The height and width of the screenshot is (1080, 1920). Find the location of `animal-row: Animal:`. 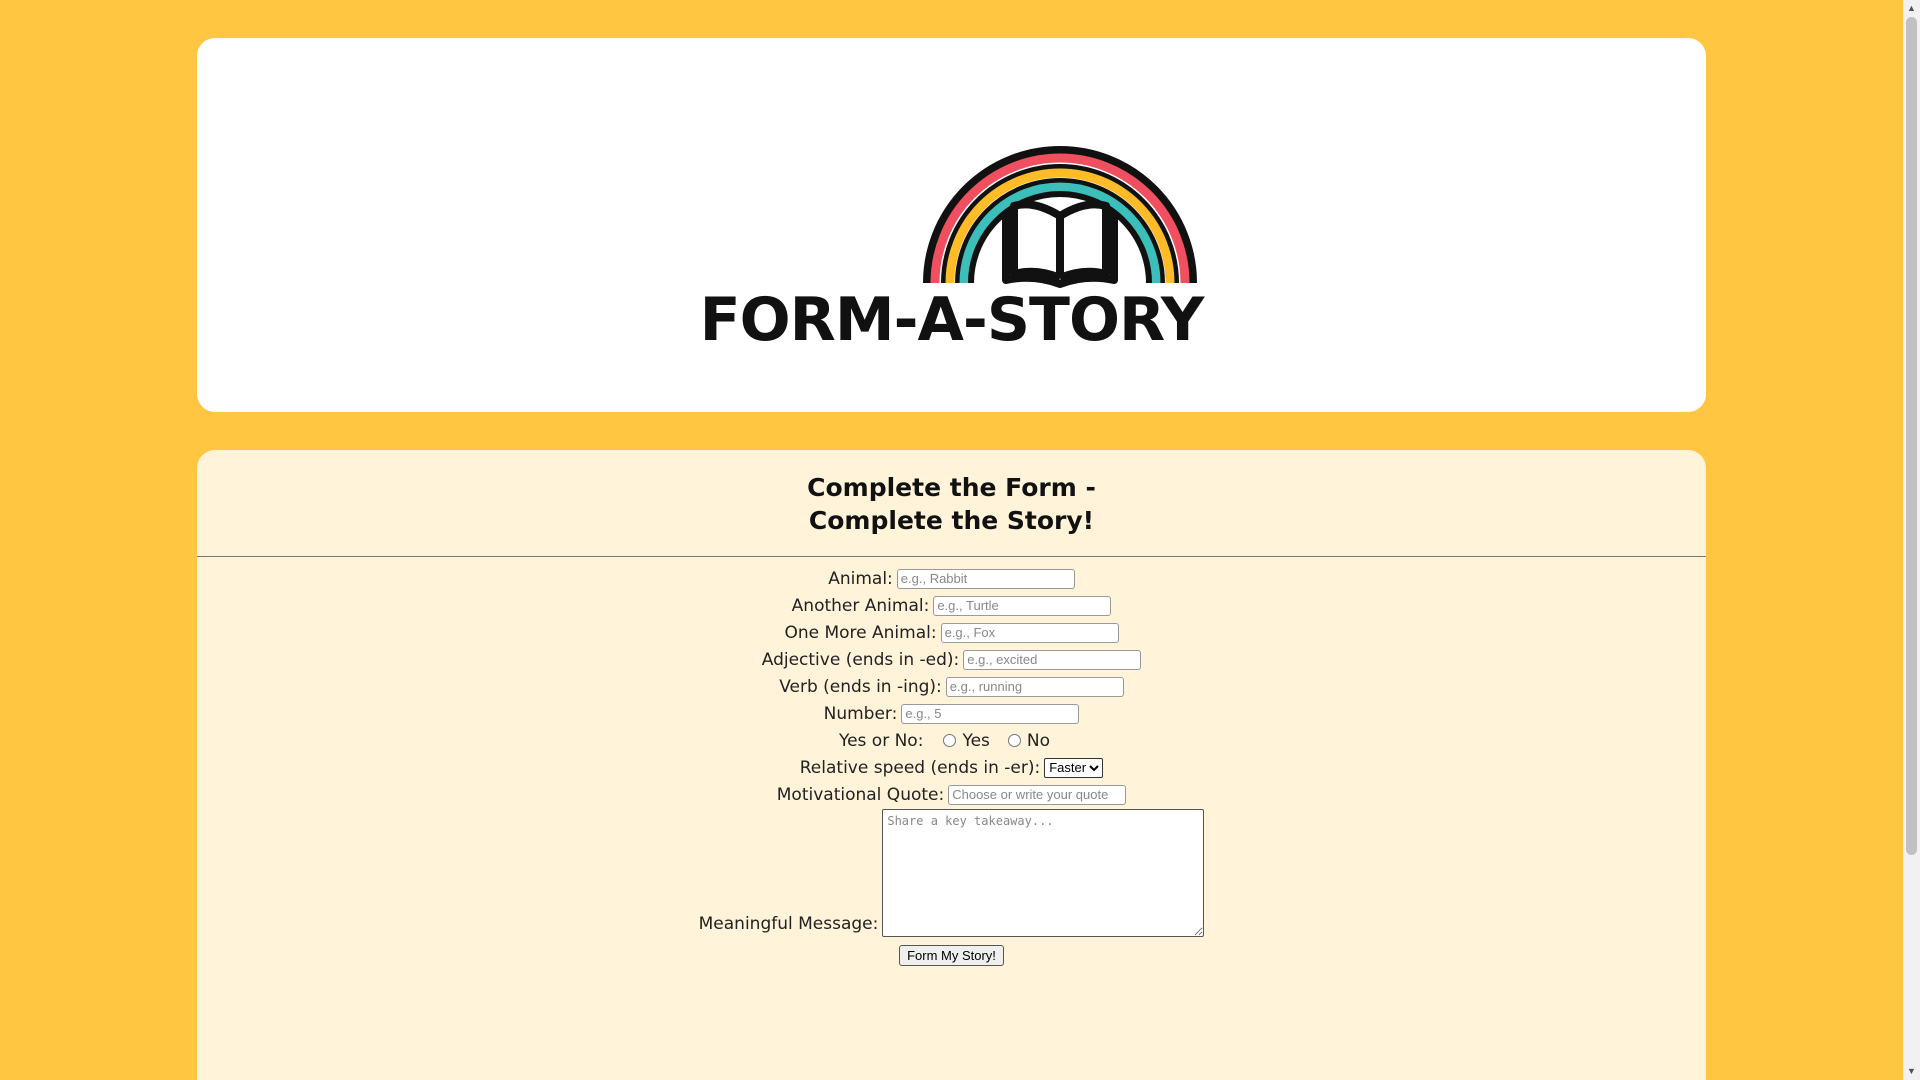

animal-row: Animal: is located at coordinates (951, 578).